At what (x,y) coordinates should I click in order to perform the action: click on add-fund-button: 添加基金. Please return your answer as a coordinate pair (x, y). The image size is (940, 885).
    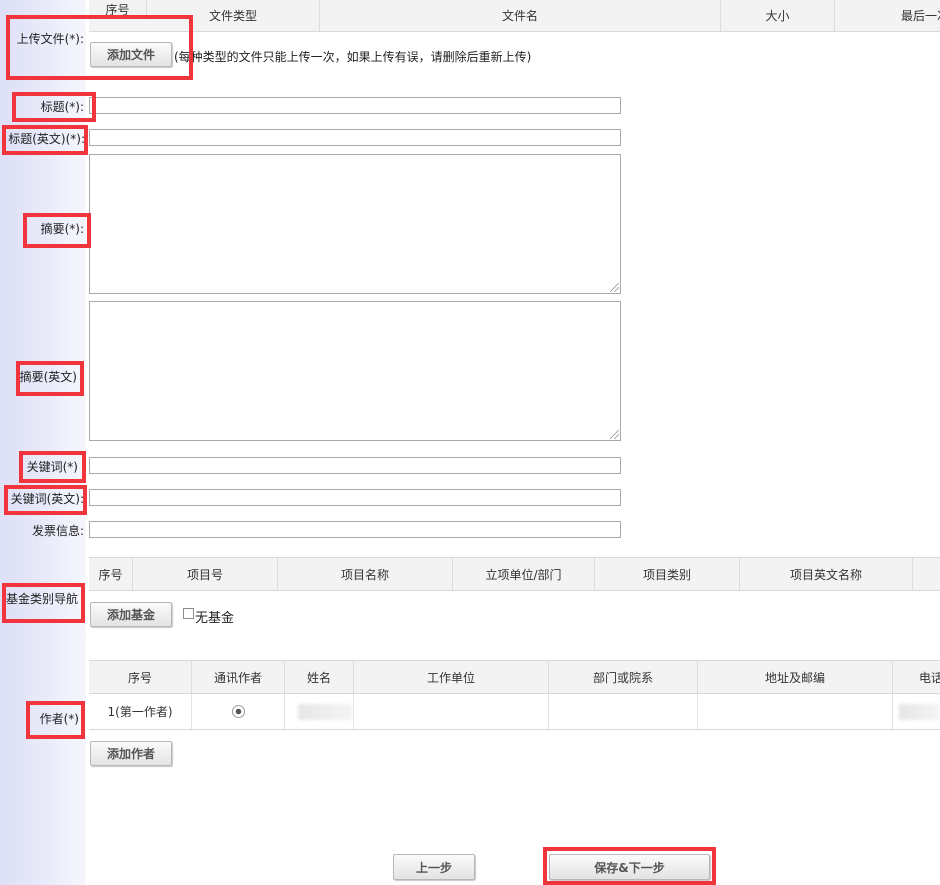
    Looking at the image, I should click on (131, 614).